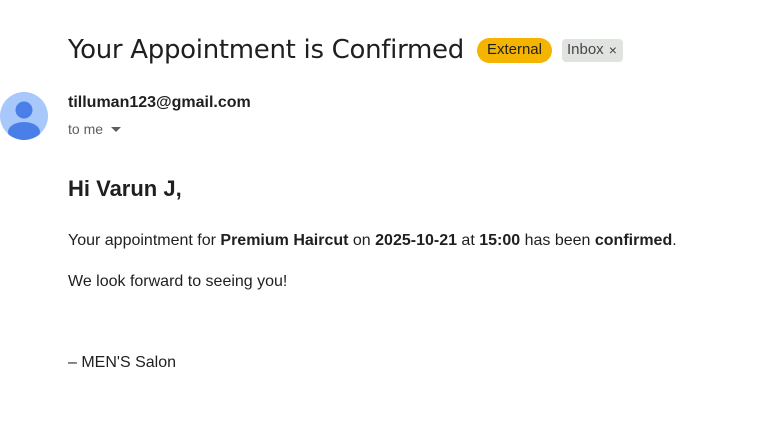 The height and width of the screenshot is (424, 763). Describe the element at coordinates (514, 50) in the screenshot. I see `external-label: External` at that location.